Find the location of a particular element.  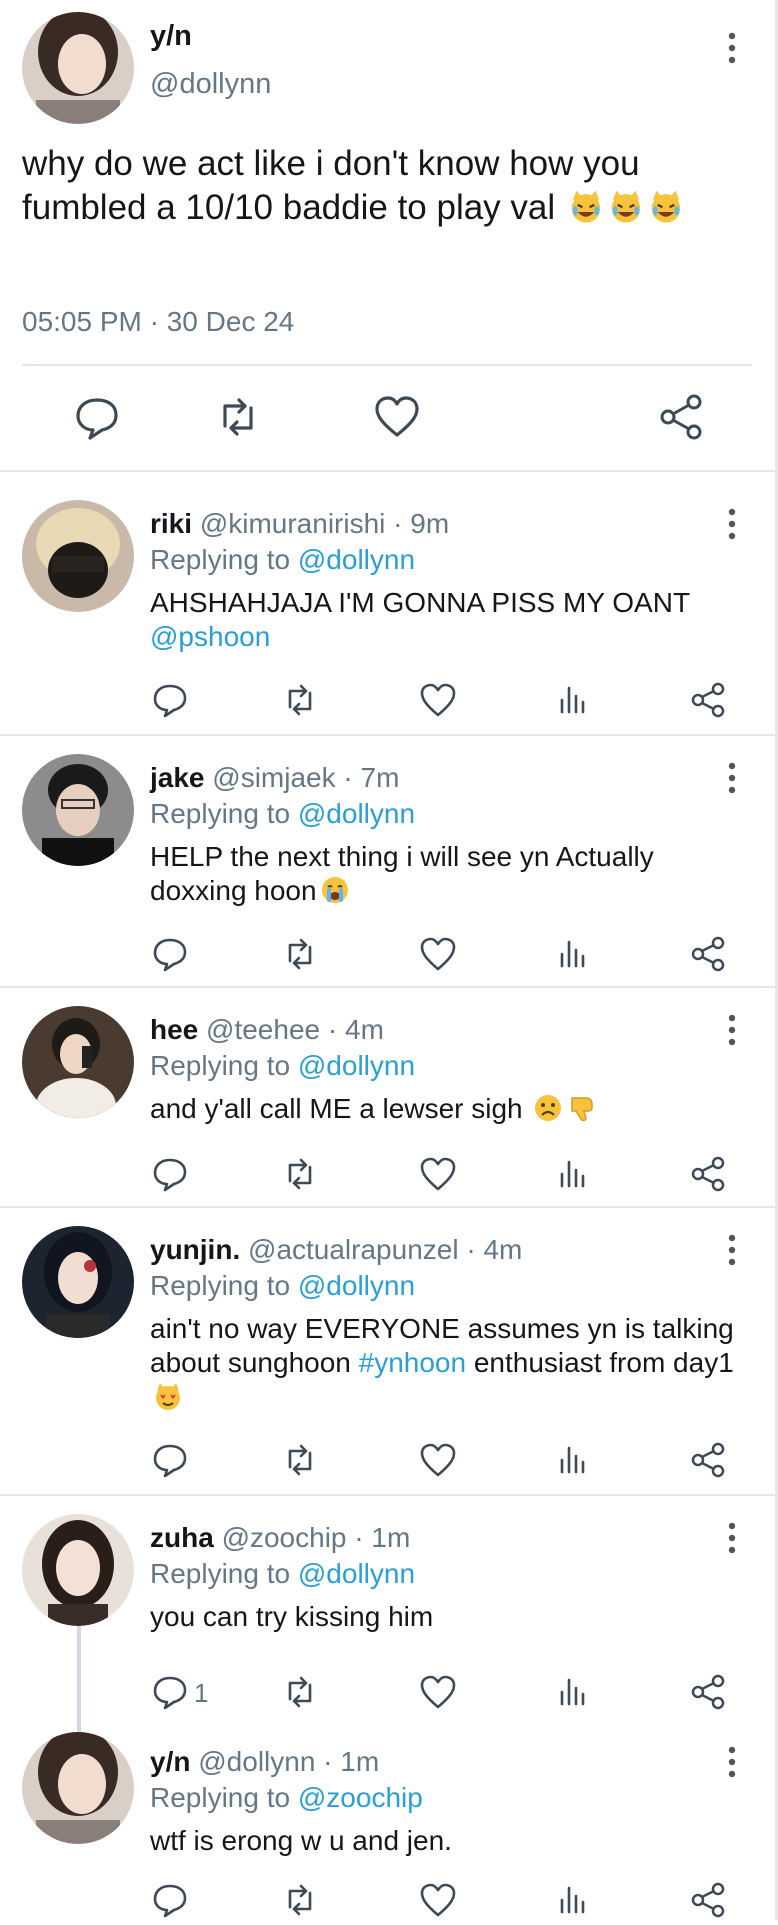

reply-time: 4m is located at coordinates (364, 1029).